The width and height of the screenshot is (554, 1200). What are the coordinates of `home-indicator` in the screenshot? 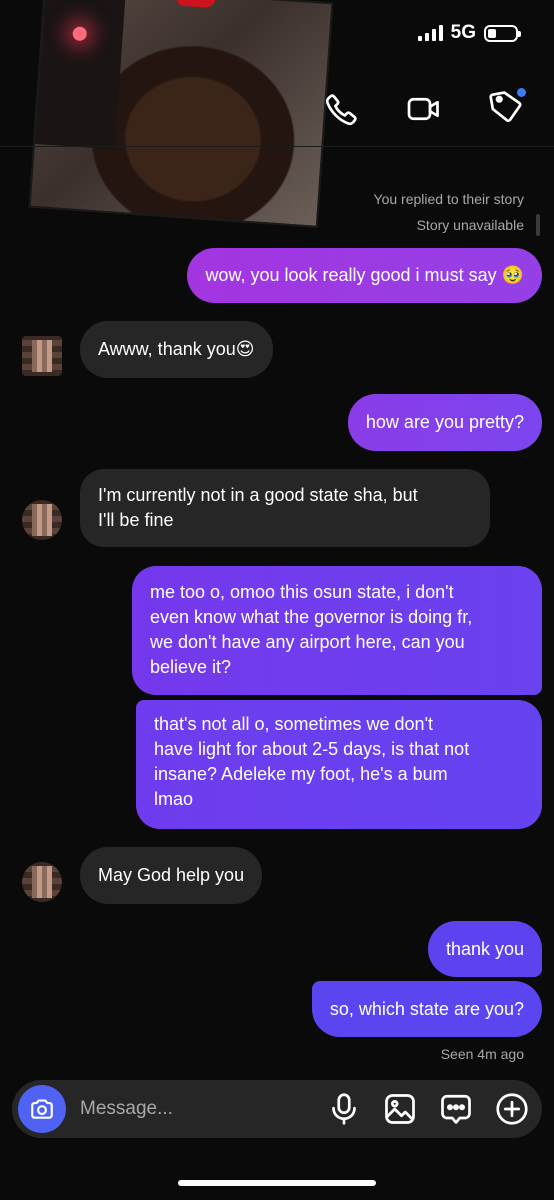 It's located at (277, 1183).